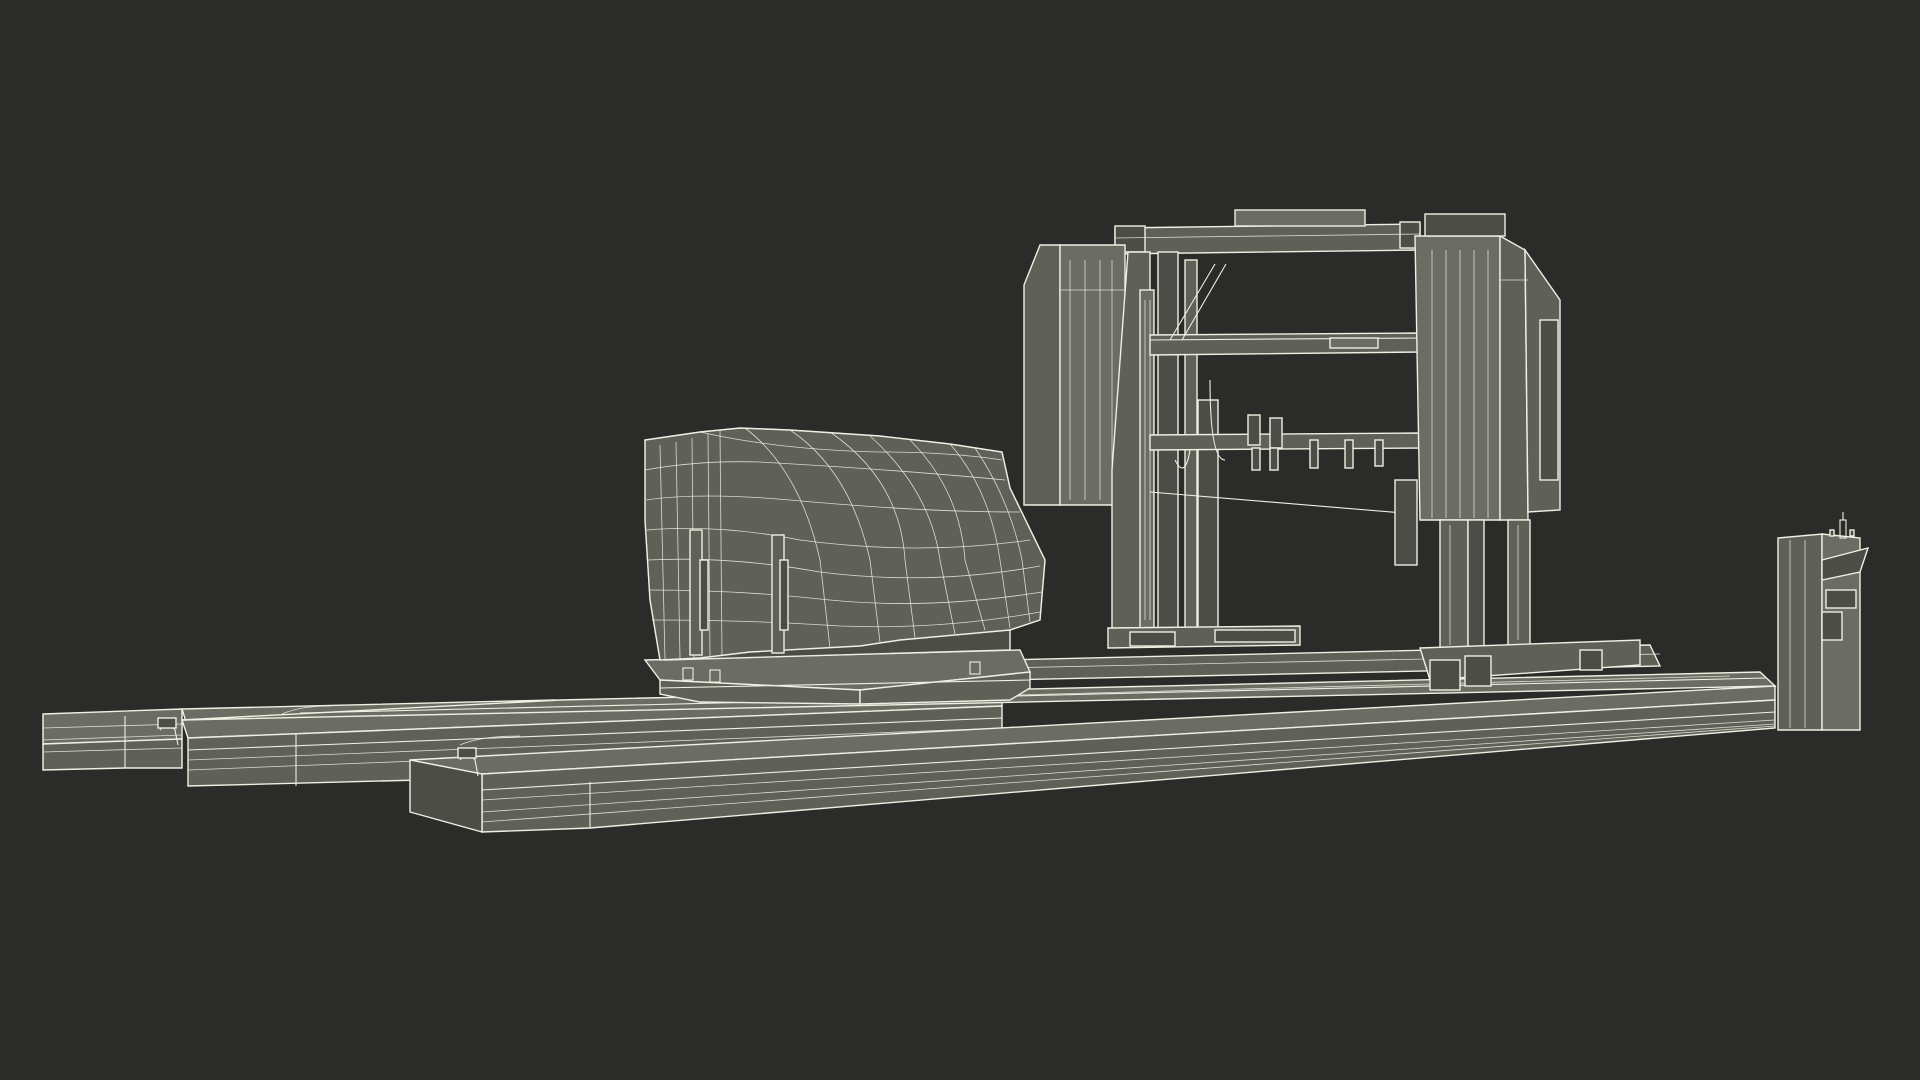 The height and width of the screenshot is (1080, 1920). Describe the element at coordinates (1823, 621) in the screenshot. I see `control-cabinet` at that location.